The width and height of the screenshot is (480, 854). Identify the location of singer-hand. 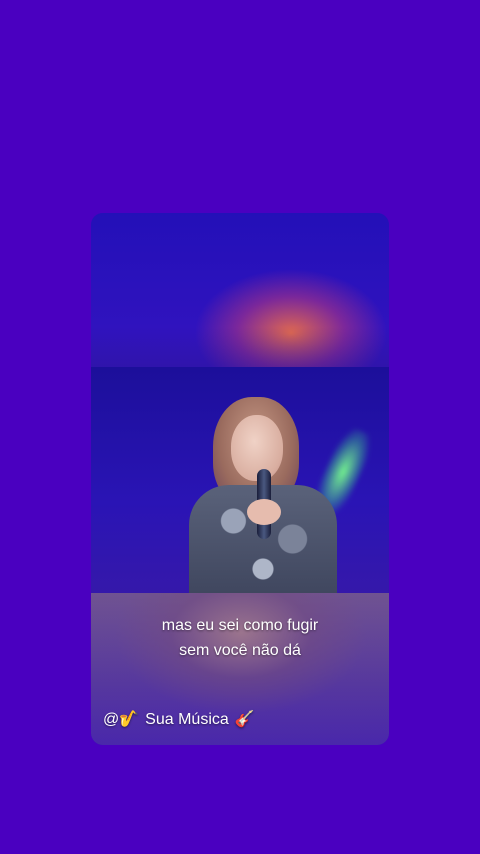
(264, 512).